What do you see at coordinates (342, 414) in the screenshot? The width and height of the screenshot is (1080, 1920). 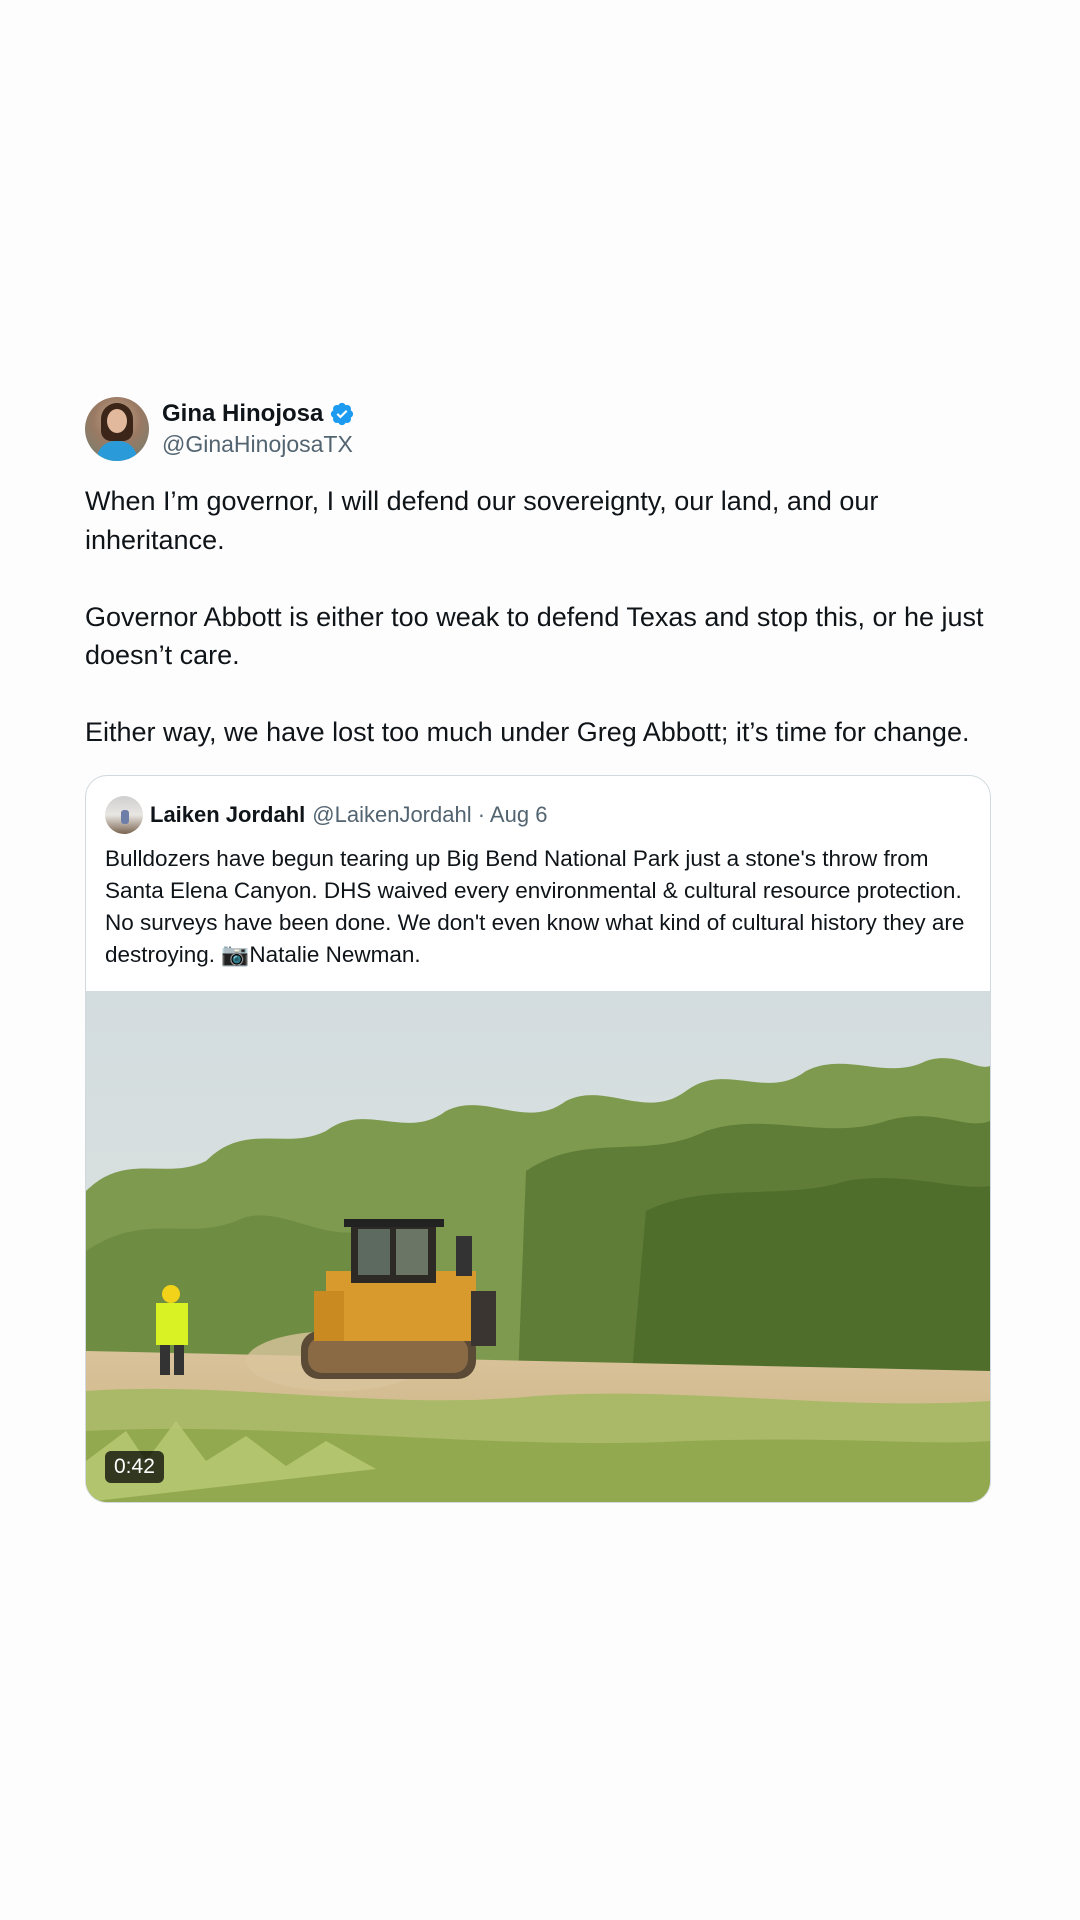 I see `verified-badge-icon` at bounding box center [342, 414].